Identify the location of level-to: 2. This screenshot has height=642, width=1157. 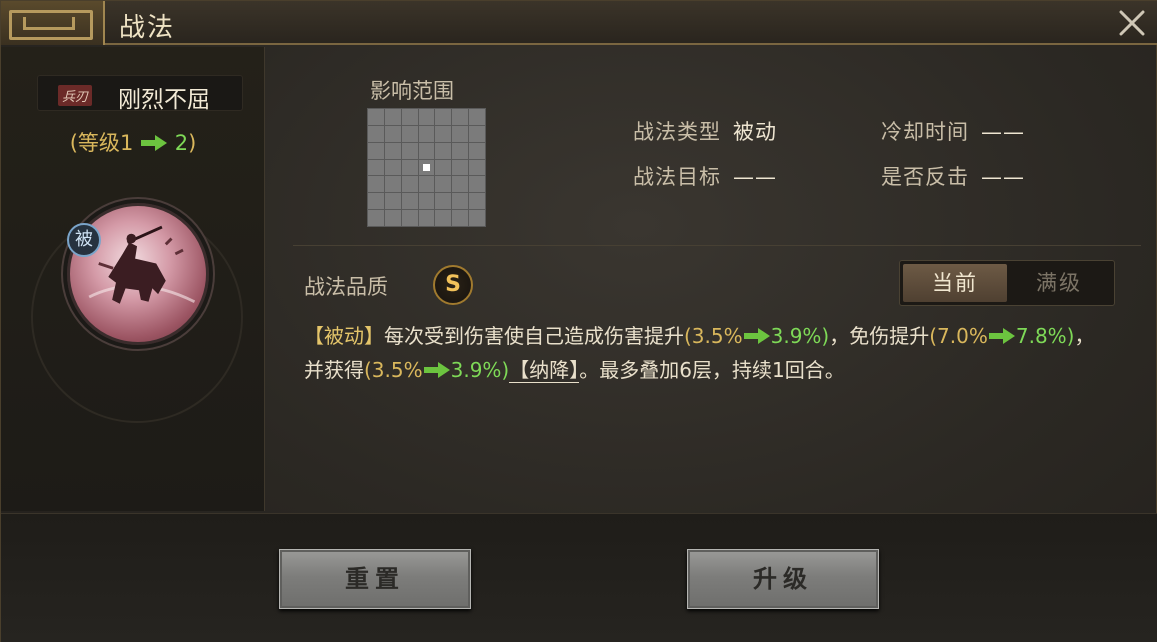
(181, 143).